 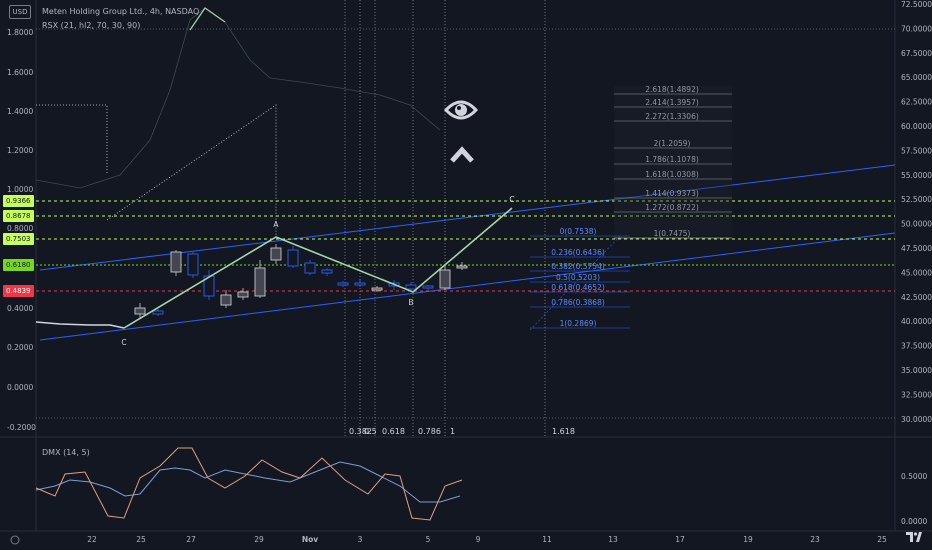 I want to click on left-axis-tick-label: 0.4000, so click(x=20, y=308).